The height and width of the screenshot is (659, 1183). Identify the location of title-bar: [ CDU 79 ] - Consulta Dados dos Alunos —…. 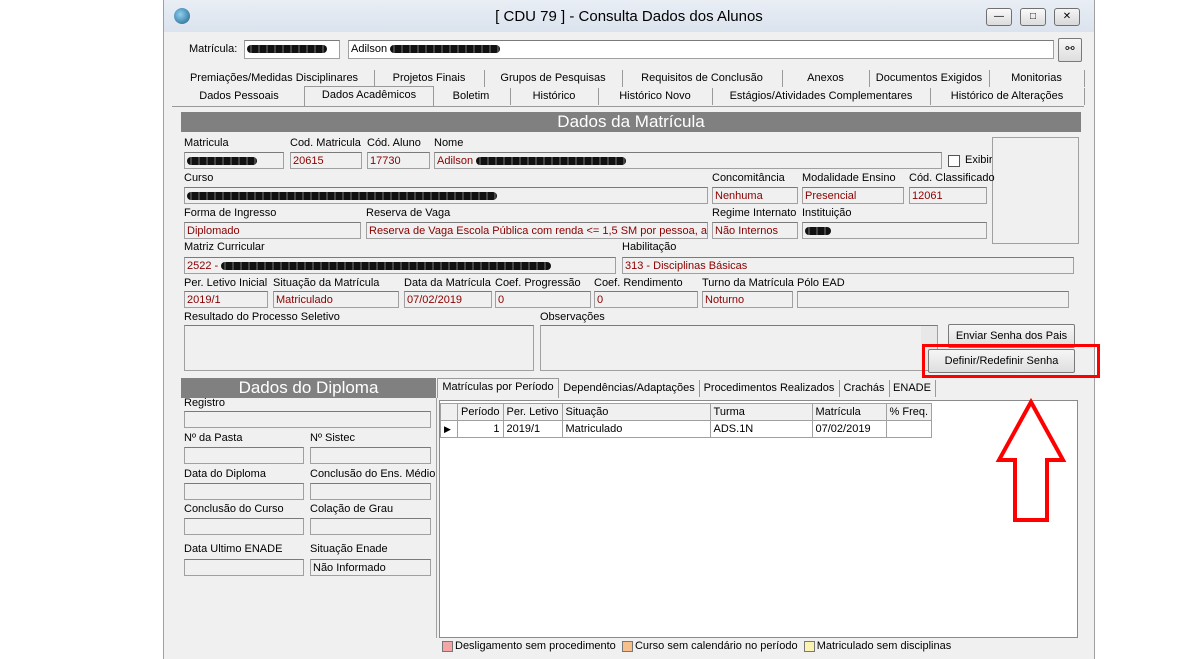
(629, 16).